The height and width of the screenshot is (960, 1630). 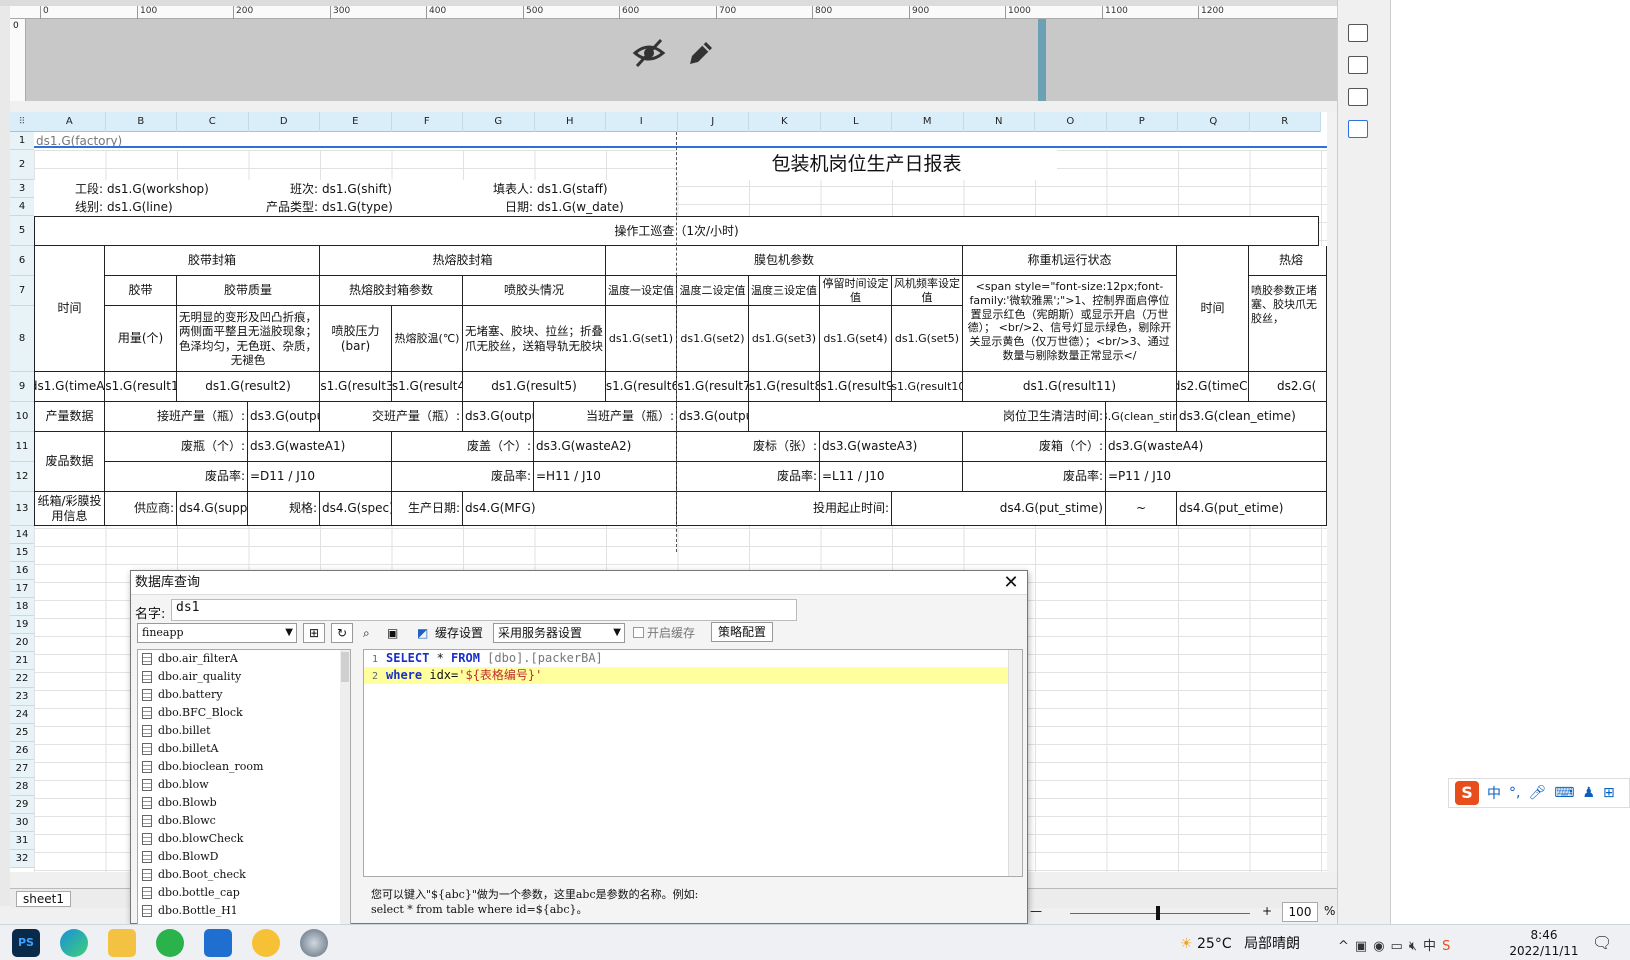 I want to click on cell-mfg: ds4.G(MFG), so click(x=570, y=509).